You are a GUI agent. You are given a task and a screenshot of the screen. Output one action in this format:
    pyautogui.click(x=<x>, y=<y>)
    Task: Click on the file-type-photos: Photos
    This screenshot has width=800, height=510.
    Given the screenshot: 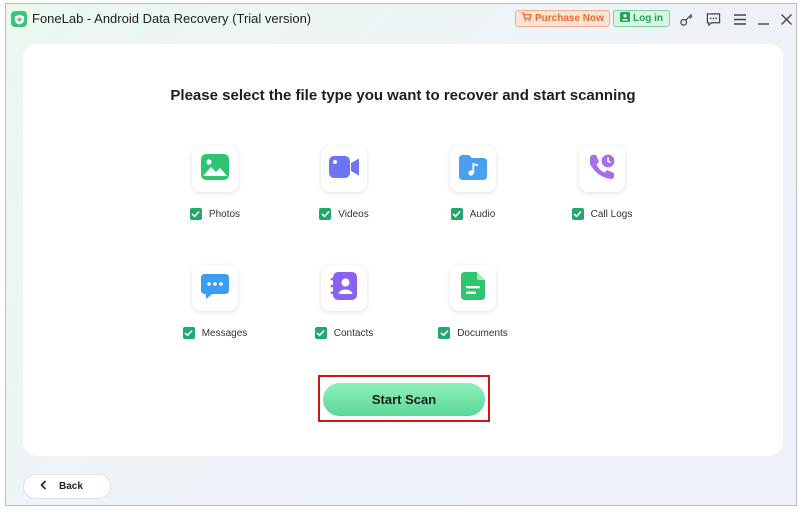 What is the action you would take?
    pyautogui.click(x=215, y=191)
    